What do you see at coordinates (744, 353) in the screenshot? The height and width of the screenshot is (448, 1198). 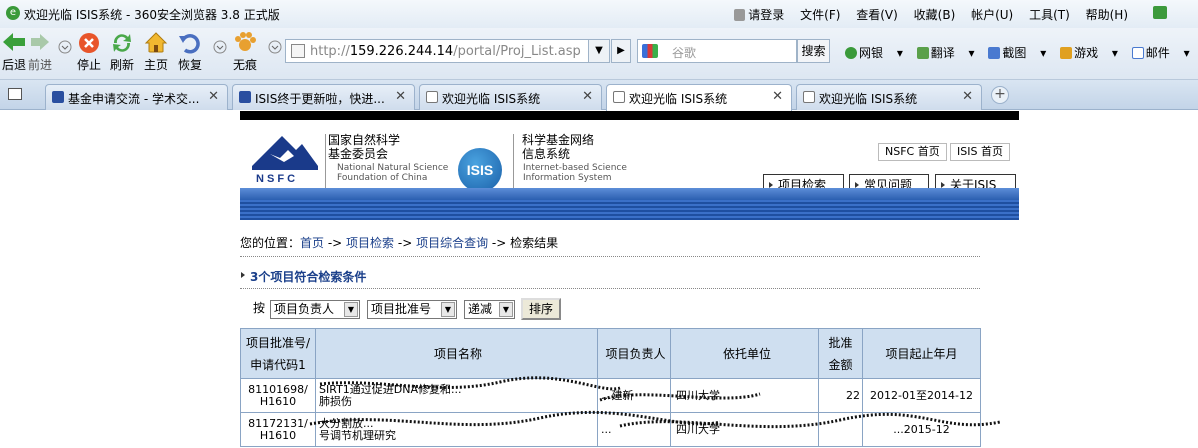 I see `col-header-org: 依托单位` at bounding box center [744, 353].